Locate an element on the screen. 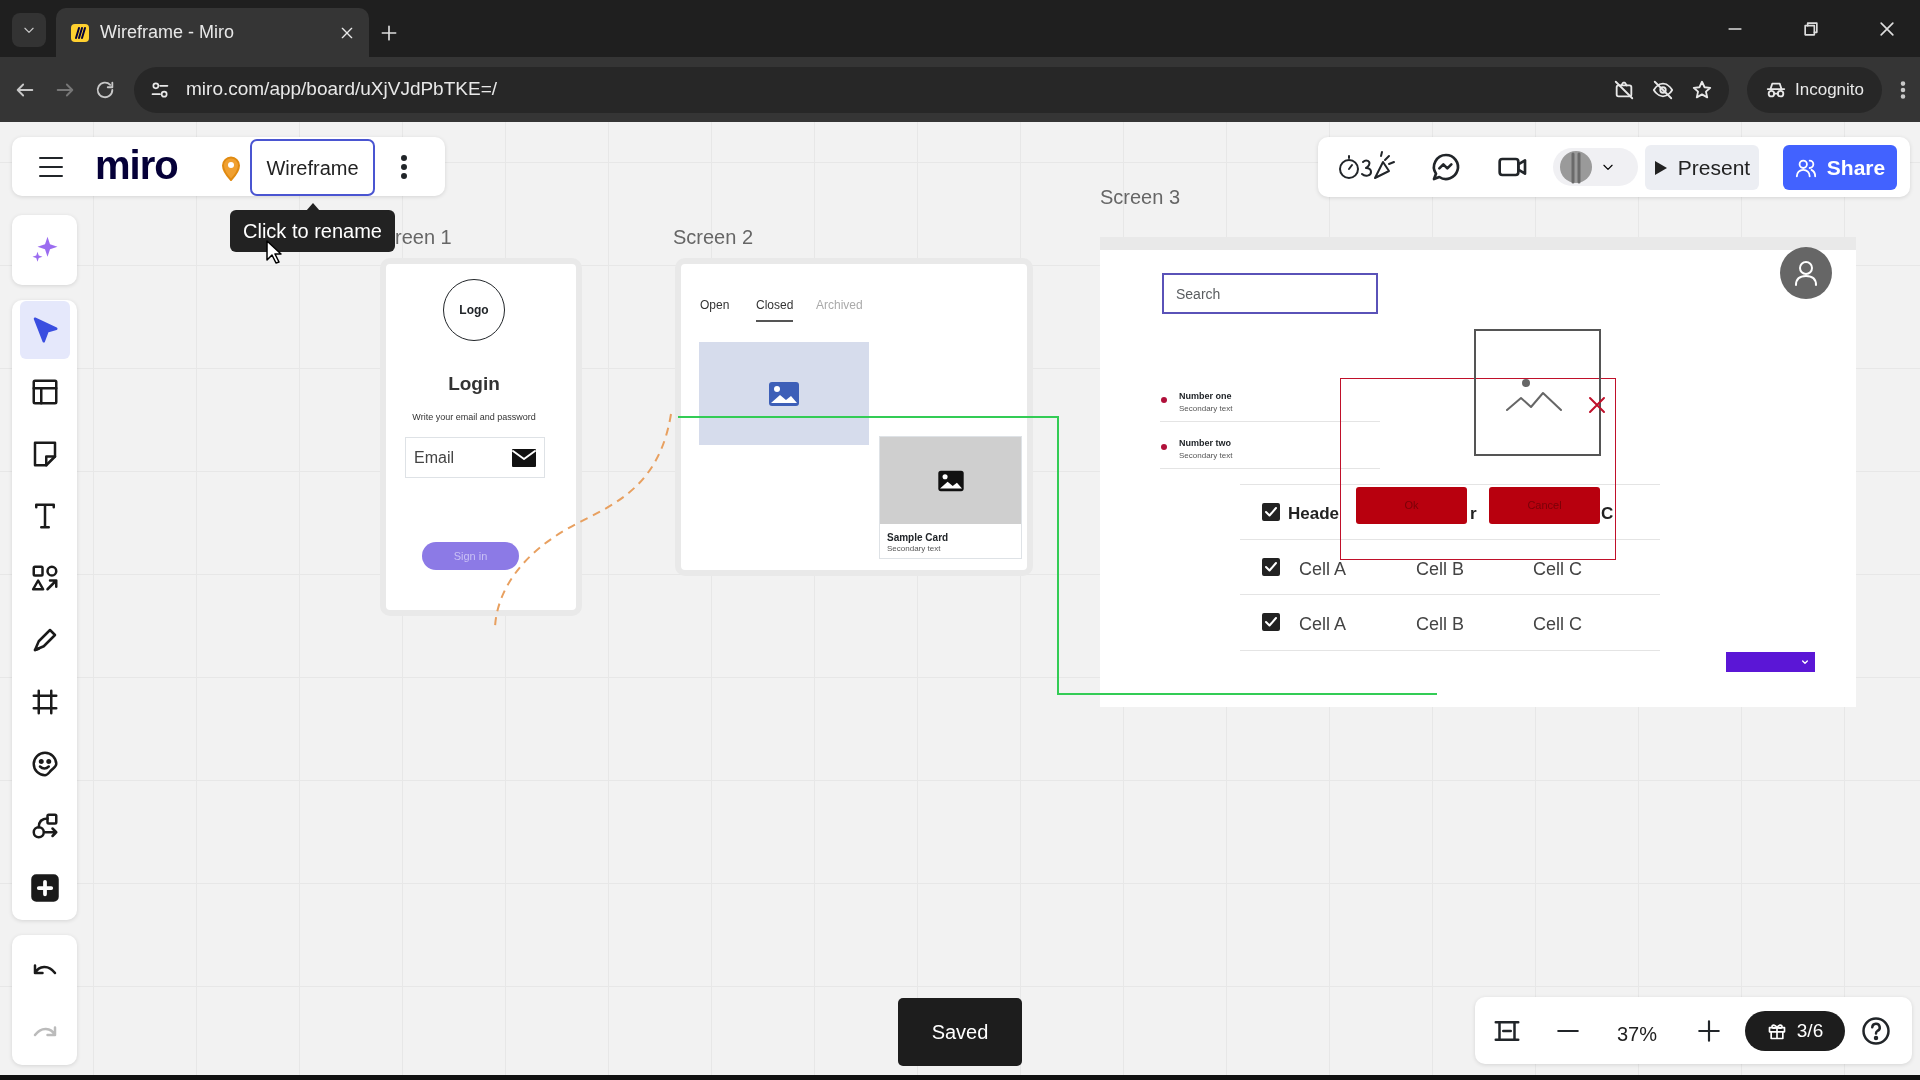 The height and width of the screenshot is (1080, 1920). tab-title: Wireframe - Miro is located at coordinates (167, 32).